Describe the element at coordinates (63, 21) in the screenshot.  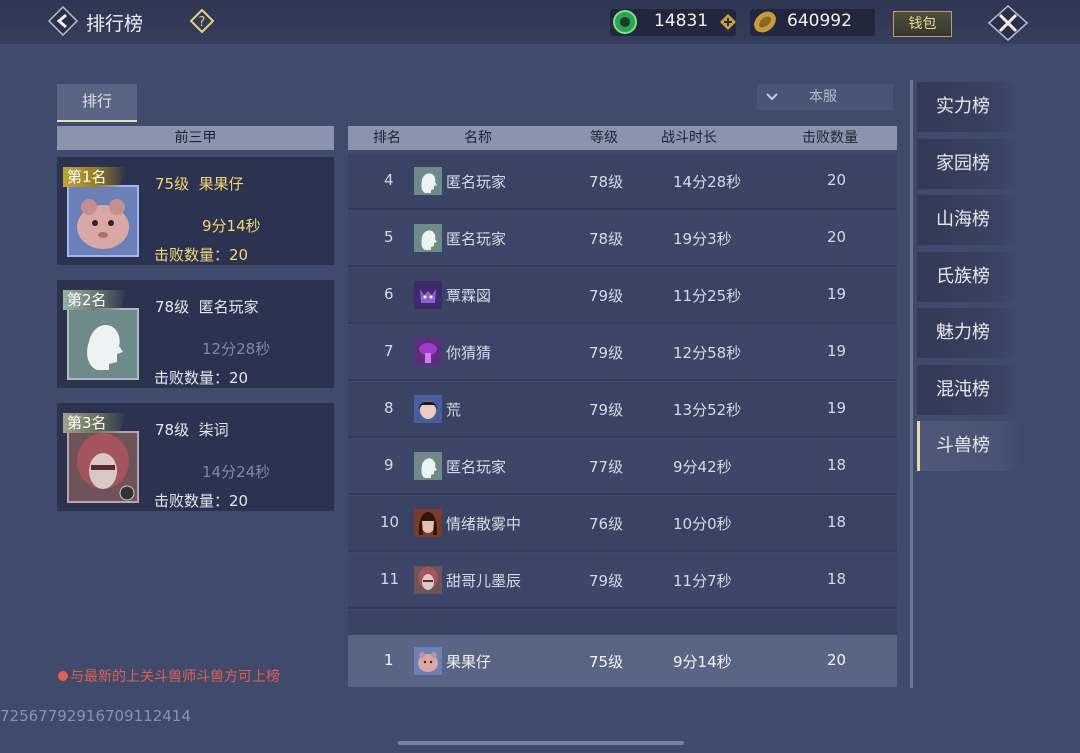
I see `back-arrow-icon` at that location.